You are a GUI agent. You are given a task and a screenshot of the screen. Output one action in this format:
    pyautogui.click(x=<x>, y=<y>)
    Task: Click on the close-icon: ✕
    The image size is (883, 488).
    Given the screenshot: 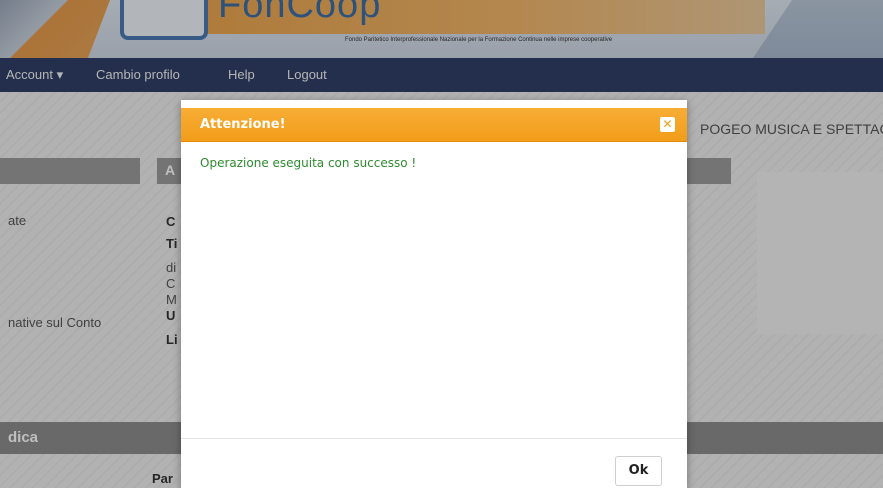 What is the action you would take?
    pyautogui.click(x=667, y=124)
    